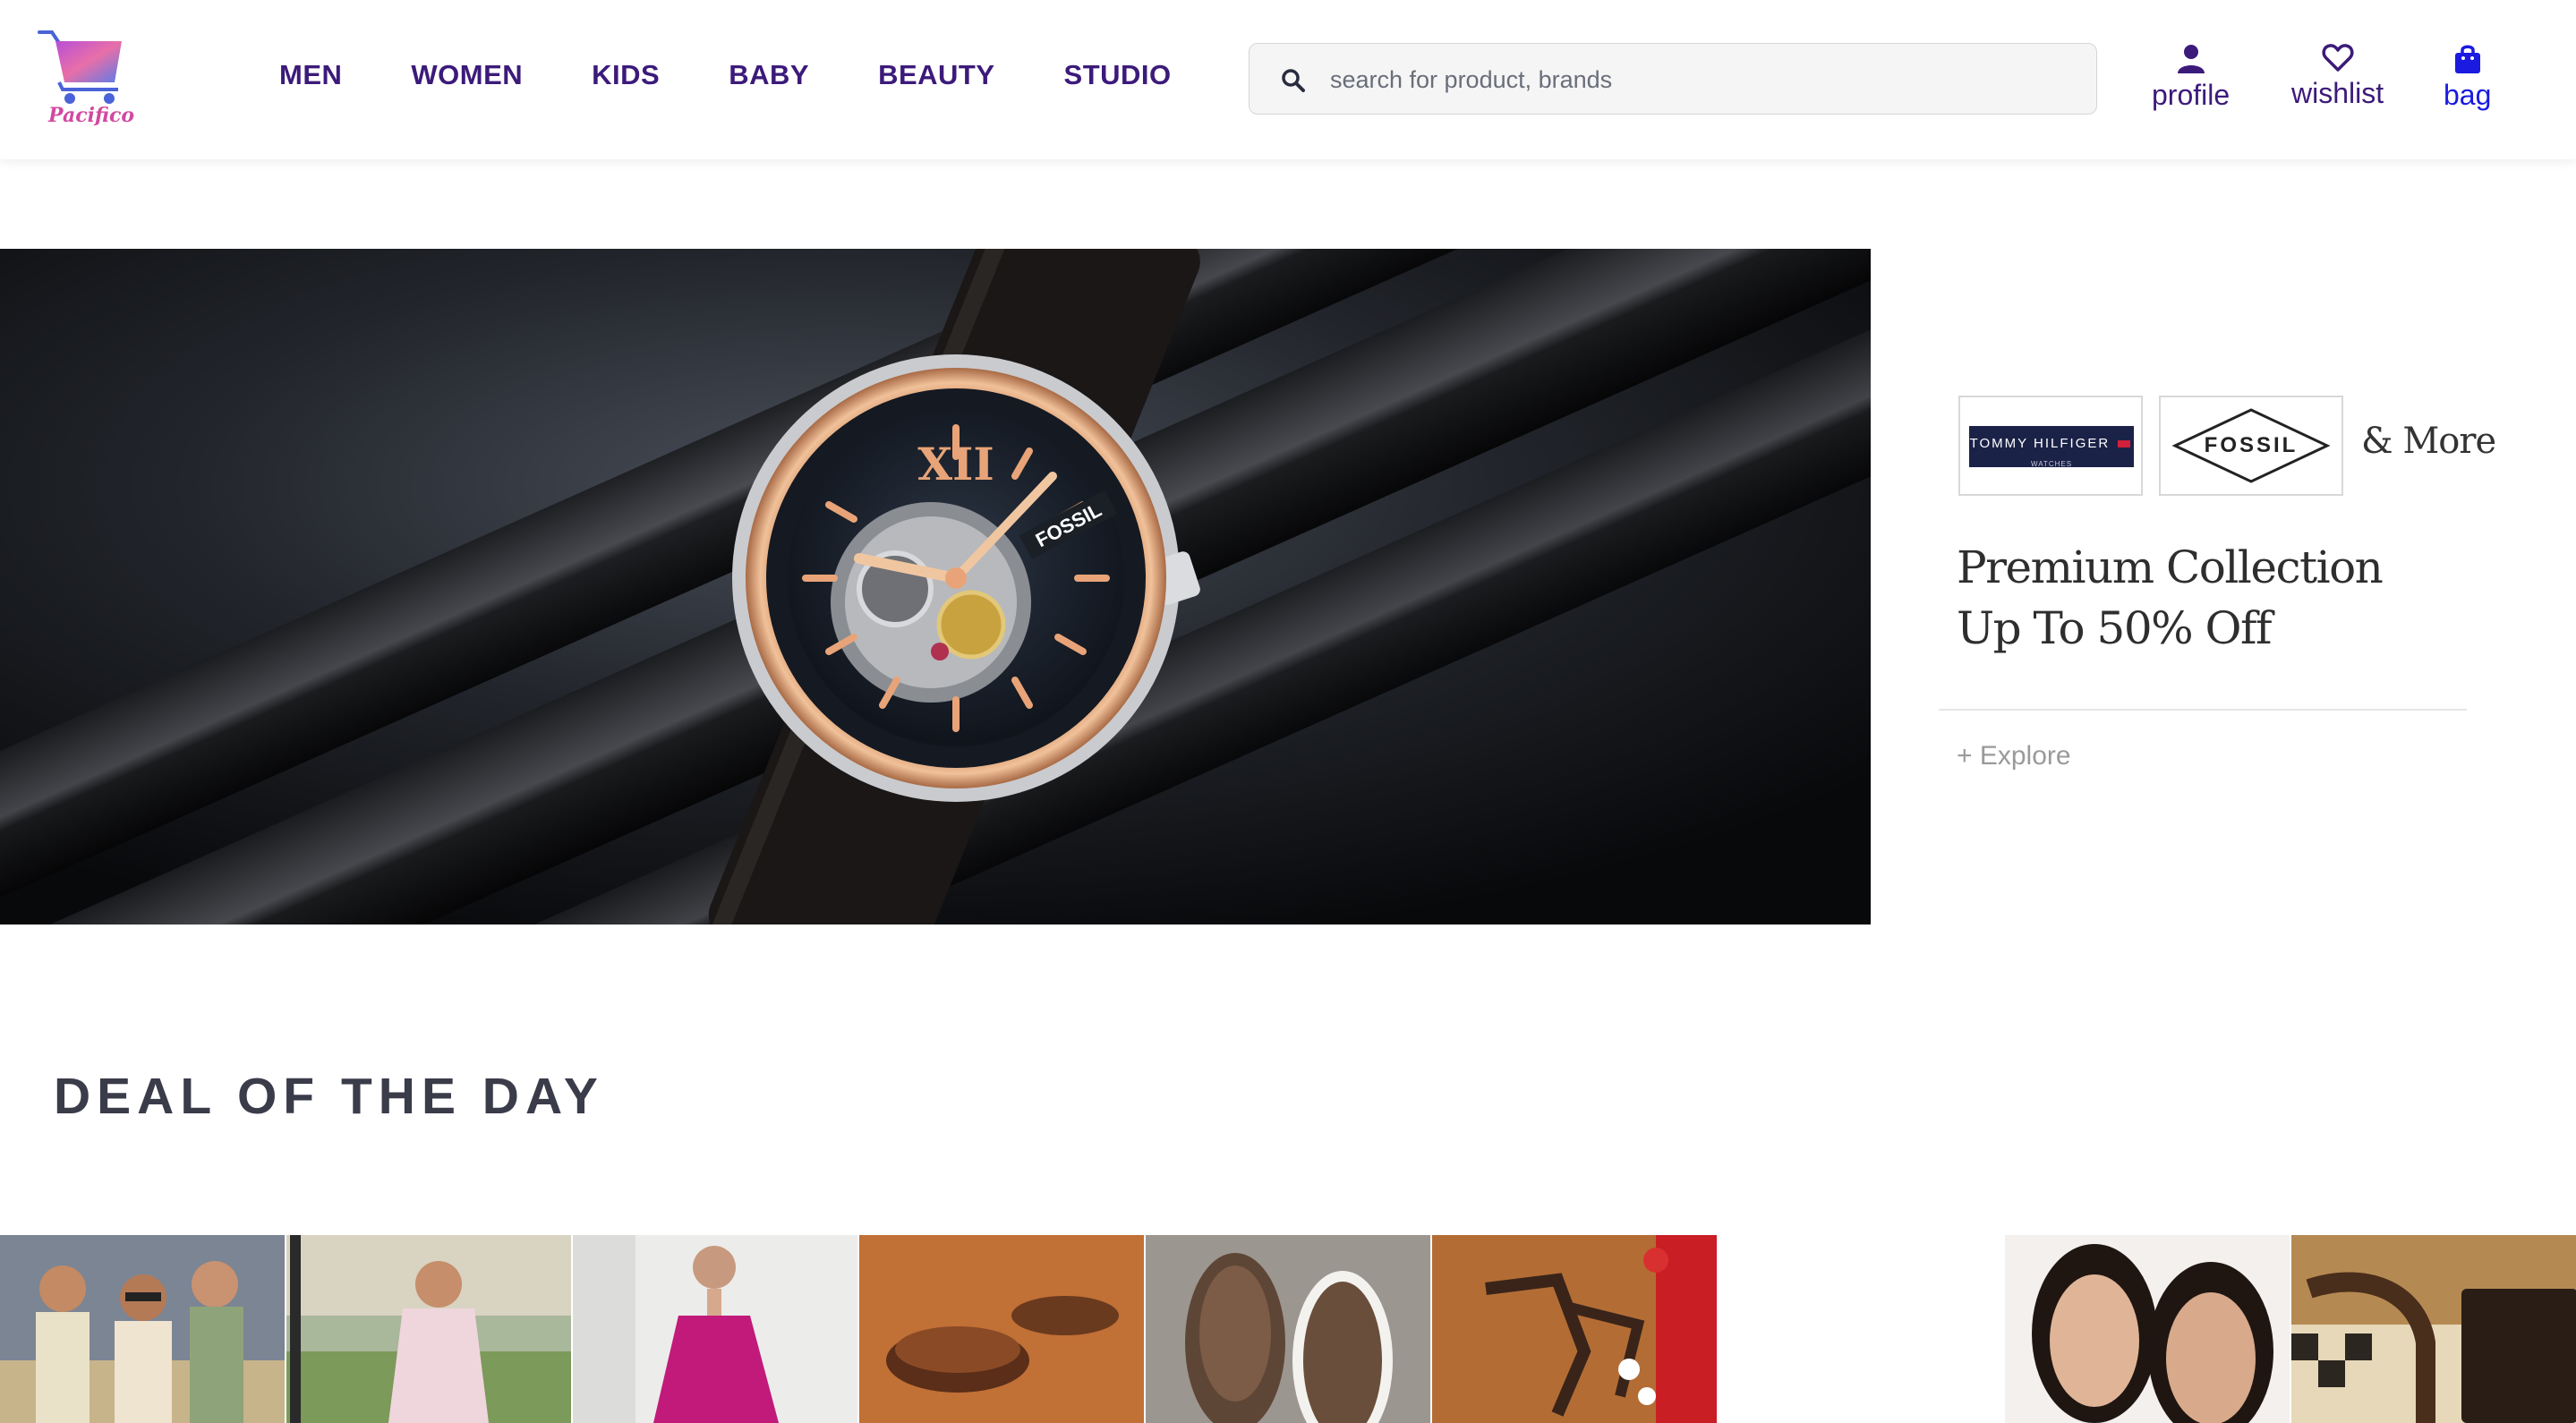 The width and height of the screenshot is (2576, 1423). What do you see at coordinates (2040, 443) in the screenshot?
I see `tommy-logo-text: TOMMY HILFIGER` at bounding box center [2040, 443].